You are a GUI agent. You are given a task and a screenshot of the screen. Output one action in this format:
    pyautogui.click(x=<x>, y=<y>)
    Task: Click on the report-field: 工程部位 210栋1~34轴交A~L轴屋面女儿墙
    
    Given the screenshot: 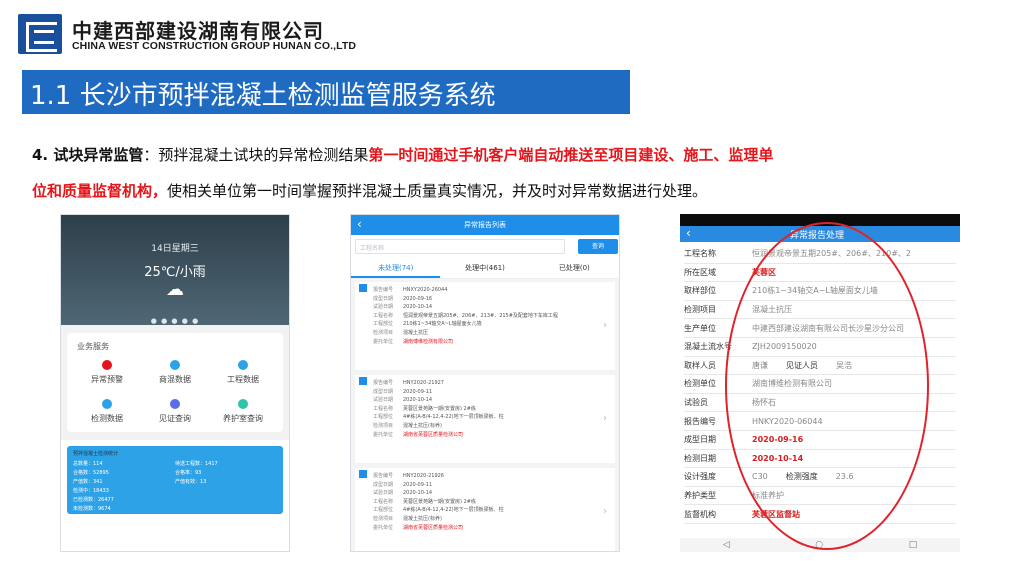 What is the action you would take?
    pyautogui.click(x=491, y=324)
    